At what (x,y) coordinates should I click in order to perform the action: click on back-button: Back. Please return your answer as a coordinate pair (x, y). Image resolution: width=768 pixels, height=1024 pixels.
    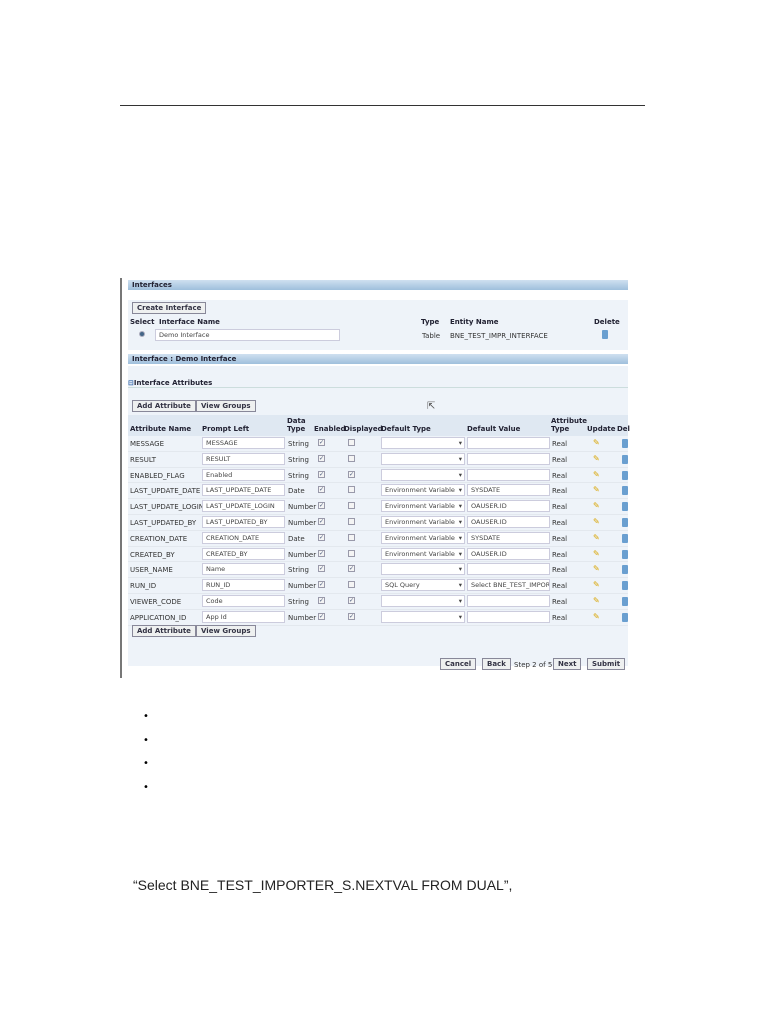
    Looking at the image, I should click on (496, 664).